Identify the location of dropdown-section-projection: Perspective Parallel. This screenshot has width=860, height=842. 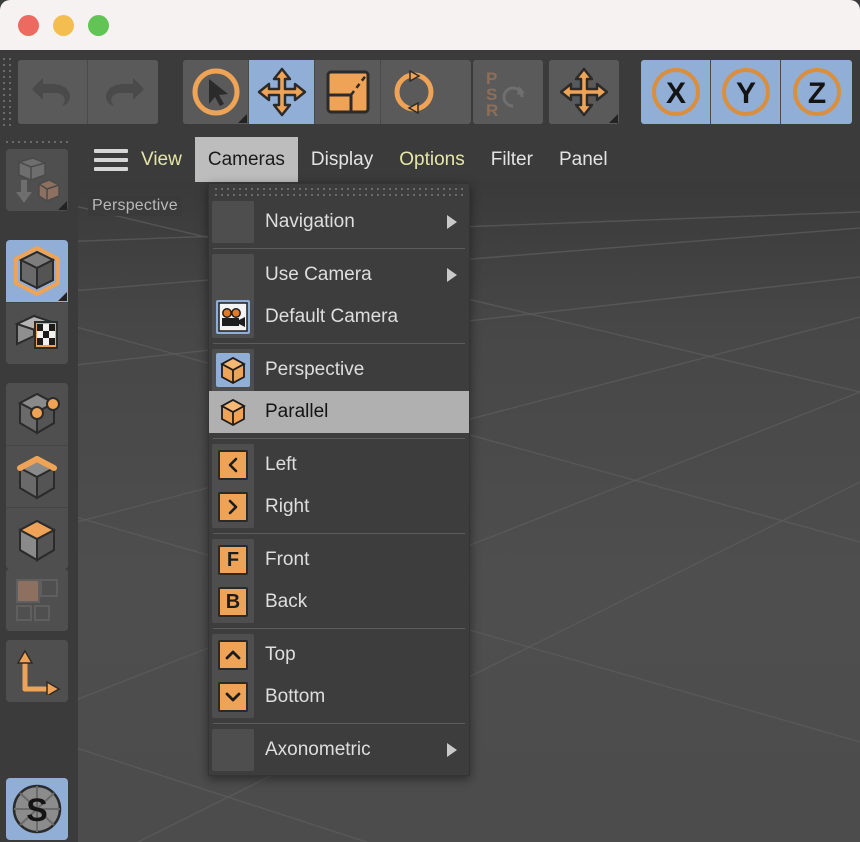
(339, 391).